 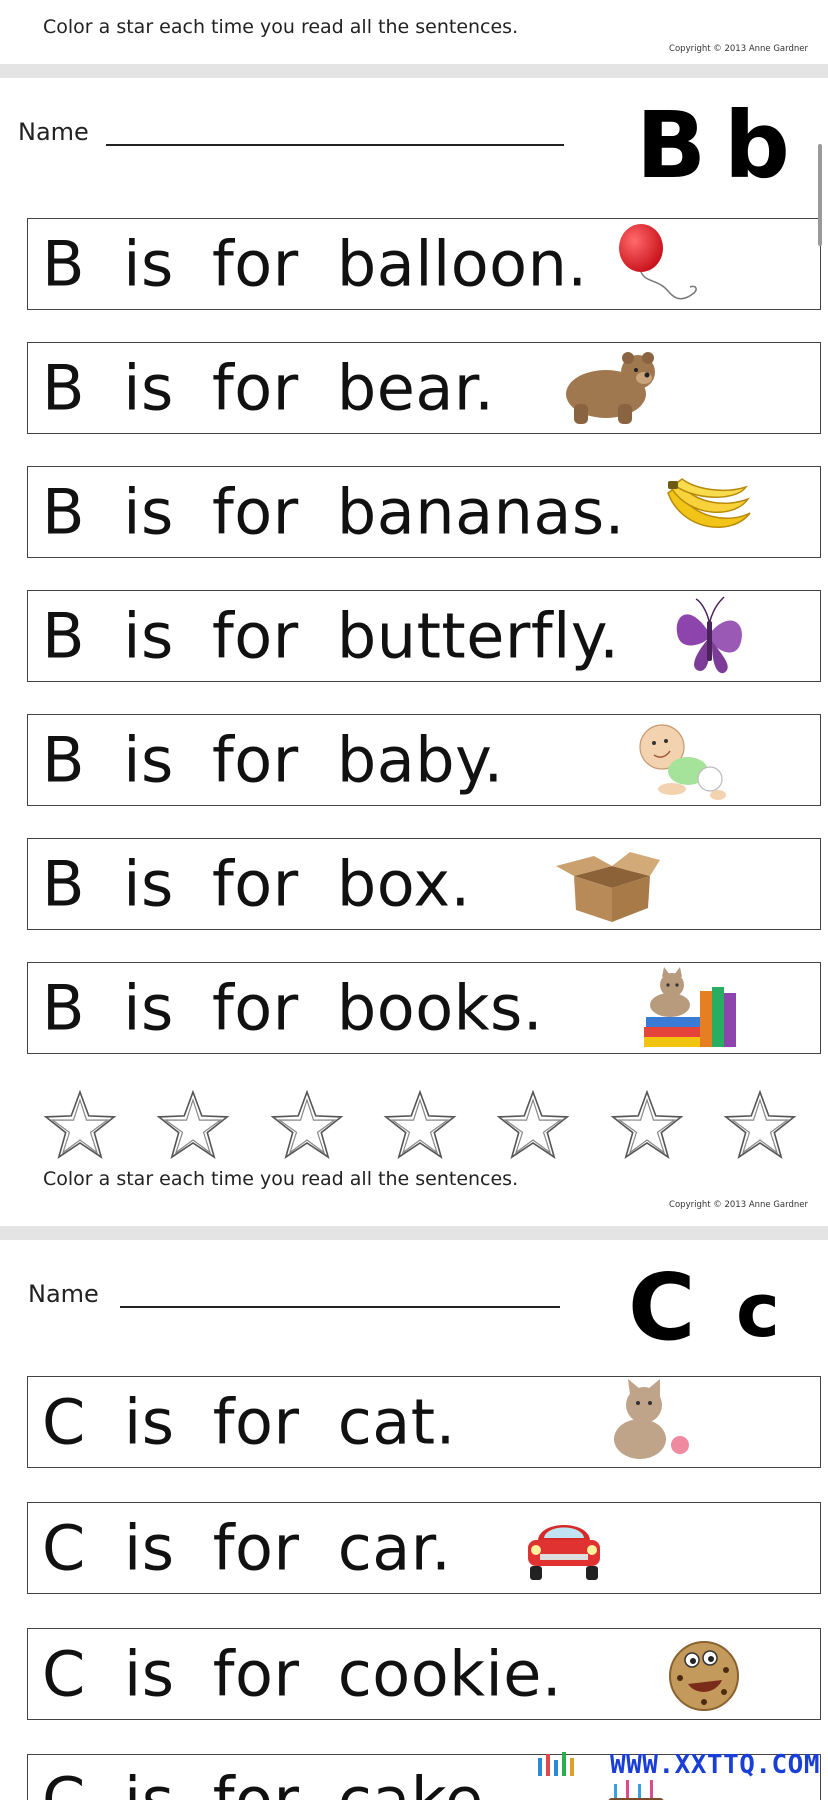 I want to click on sentence-box: C is for cookie., so click(x=424, y=1674).